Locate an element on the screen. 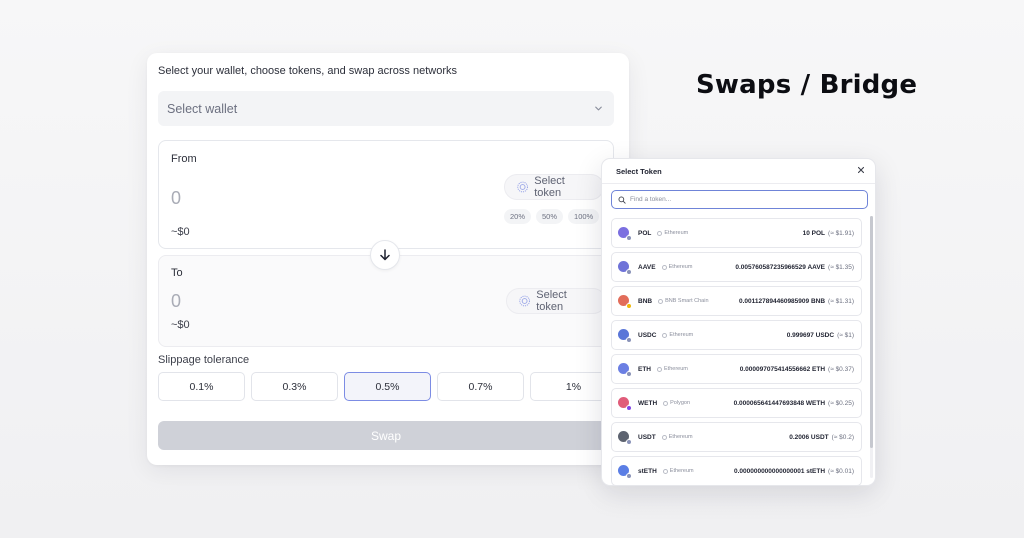 Image resolution: width=1024 pixels, height=538 pixels. token-balance-amount: 0.2006 USDT is located at coordinates (809, 437).